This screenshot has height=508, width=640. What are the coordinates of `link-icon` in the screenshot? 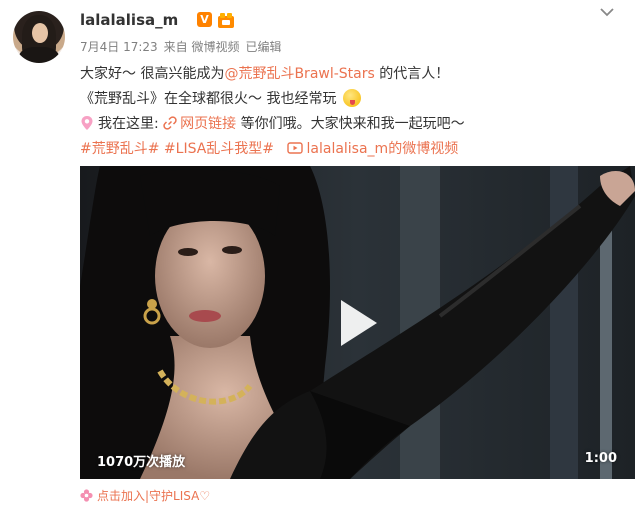 It's located at (170, 123).